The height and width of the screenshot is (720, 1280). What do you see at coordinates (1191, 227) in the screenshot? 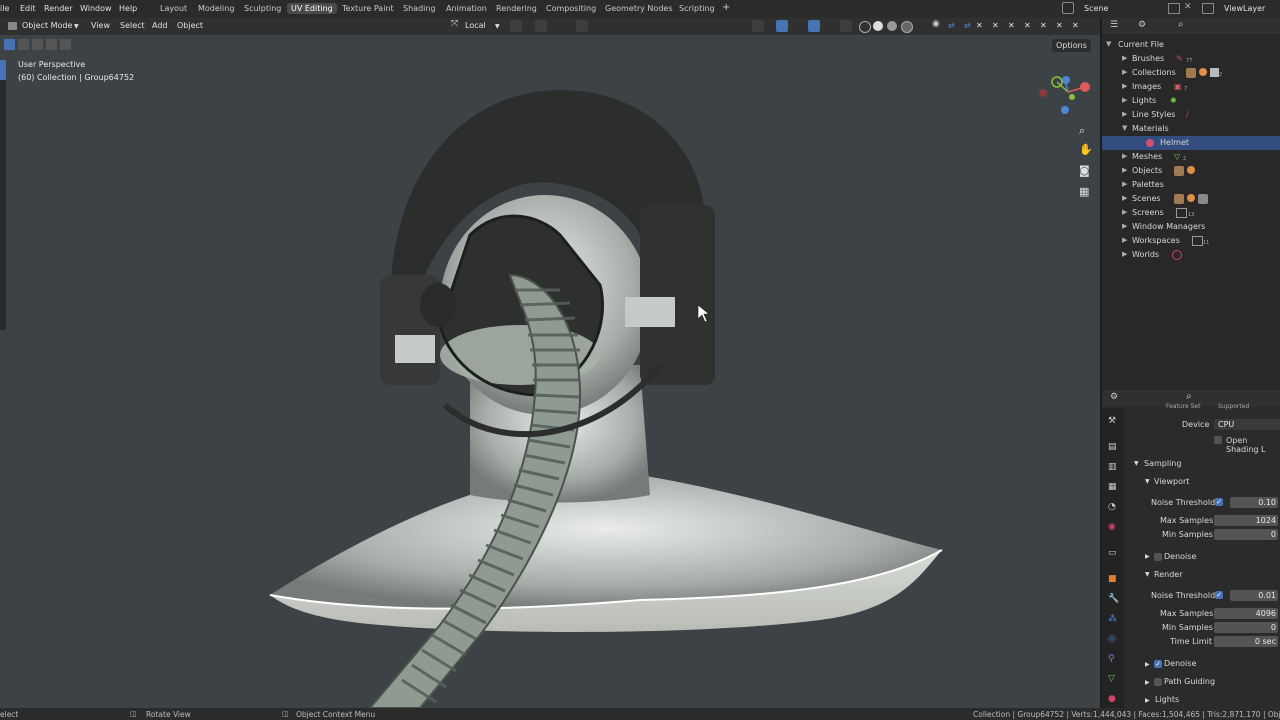
I see `outliner-item-window-managers: ▶ Window Managers` at bounding box center [1191, 227].